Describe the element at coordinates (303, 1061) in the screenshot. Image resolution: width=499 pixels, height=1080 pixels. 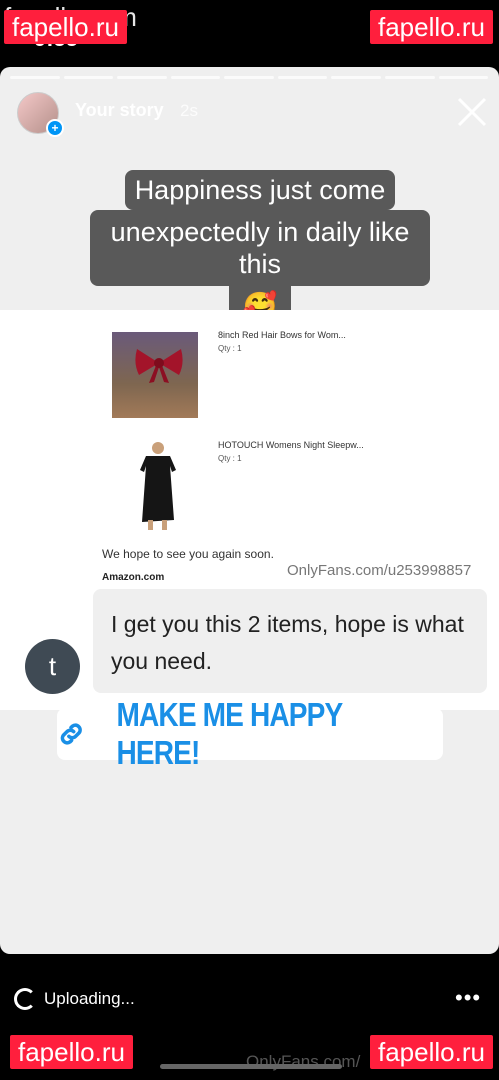
I see `bottom-watermark: OnlyFans.com/` at that location.